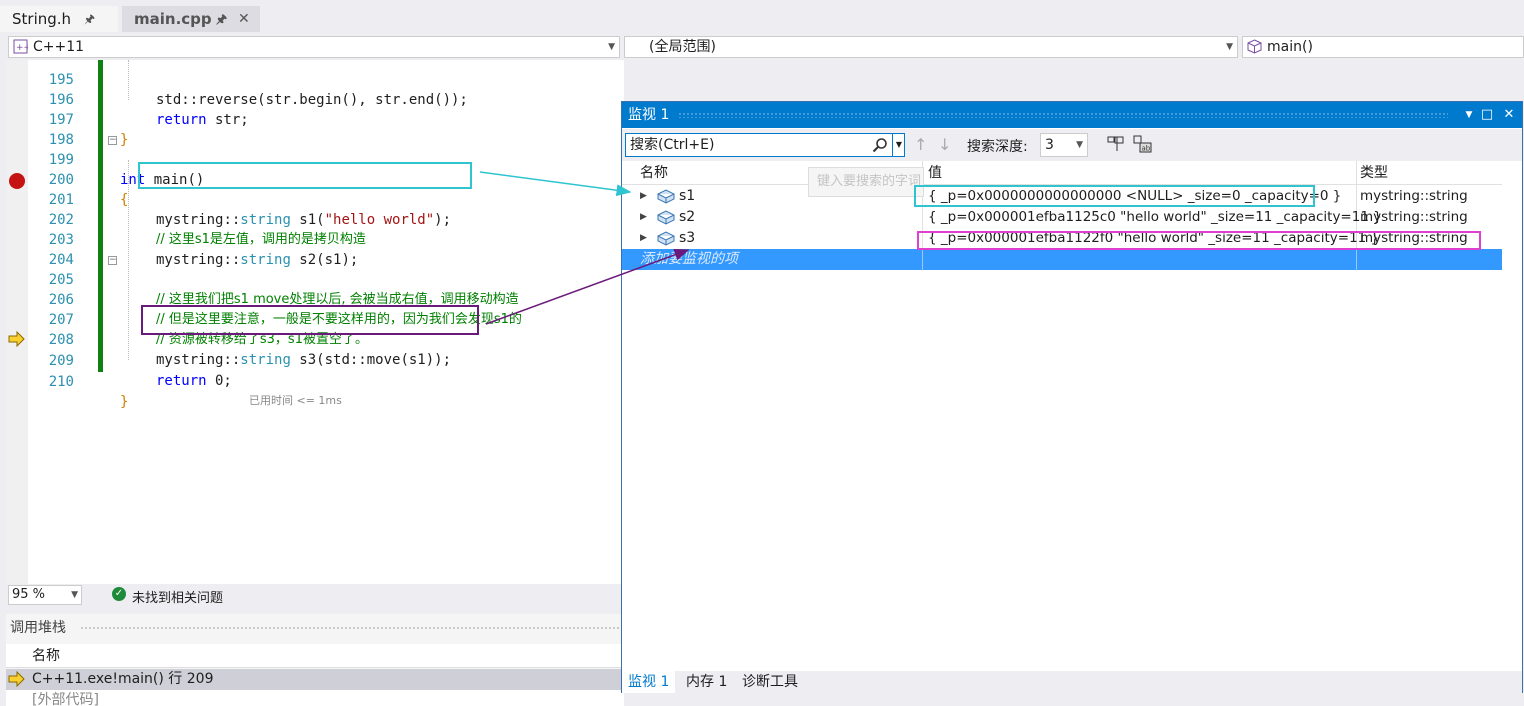 The image size is (1524, 706). Describe the element at coordinates (1072, 682) in the screenshot. I see `watch-bottom-tabs: 监视 1 内存 1 诊断工具` at that location.